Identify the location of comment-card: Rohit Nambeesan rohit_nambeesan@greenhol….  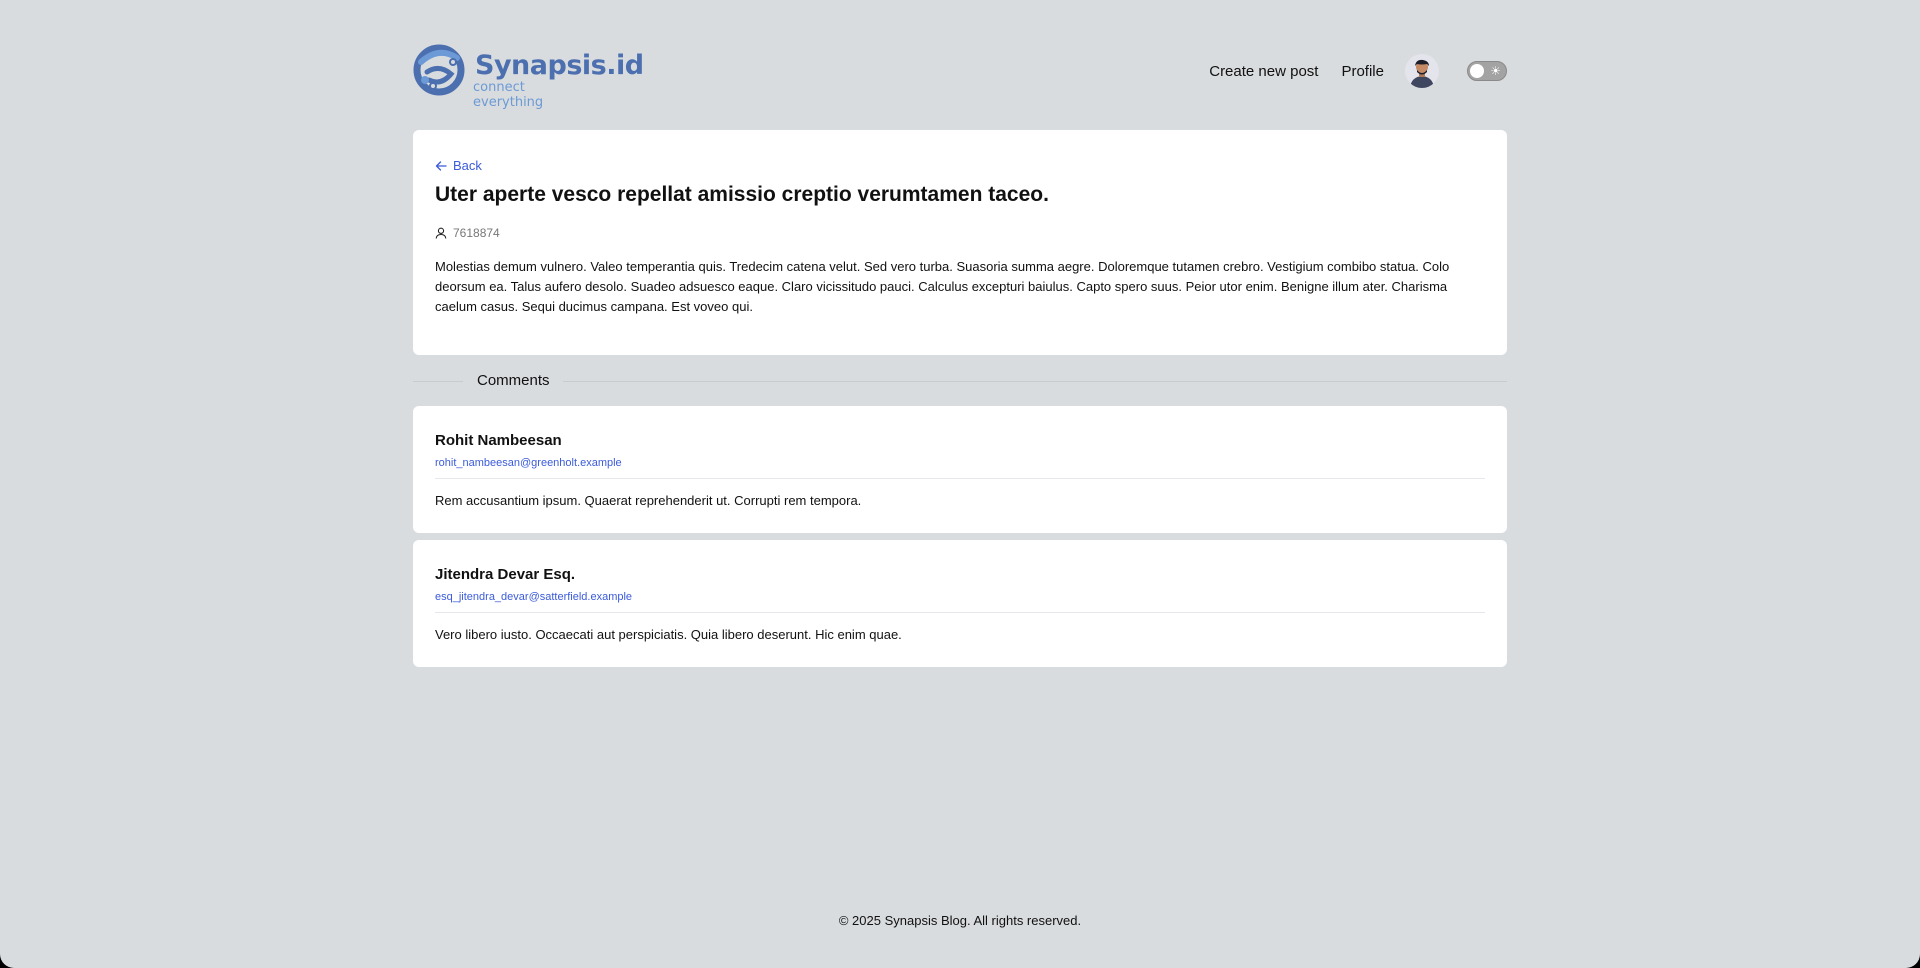
(960, 469).